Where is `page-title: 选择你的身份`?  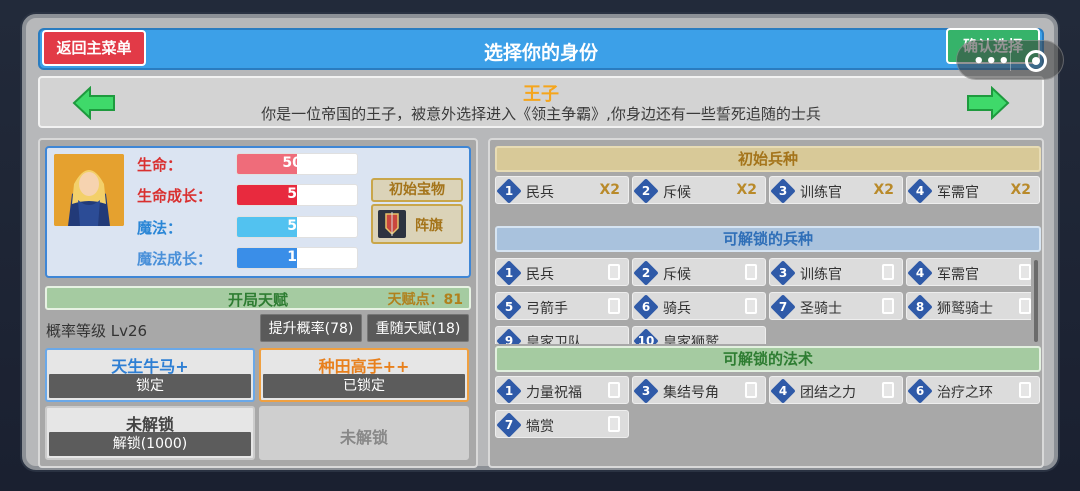 page-title: 选择你的身份 is located at coordinates (540, 53).